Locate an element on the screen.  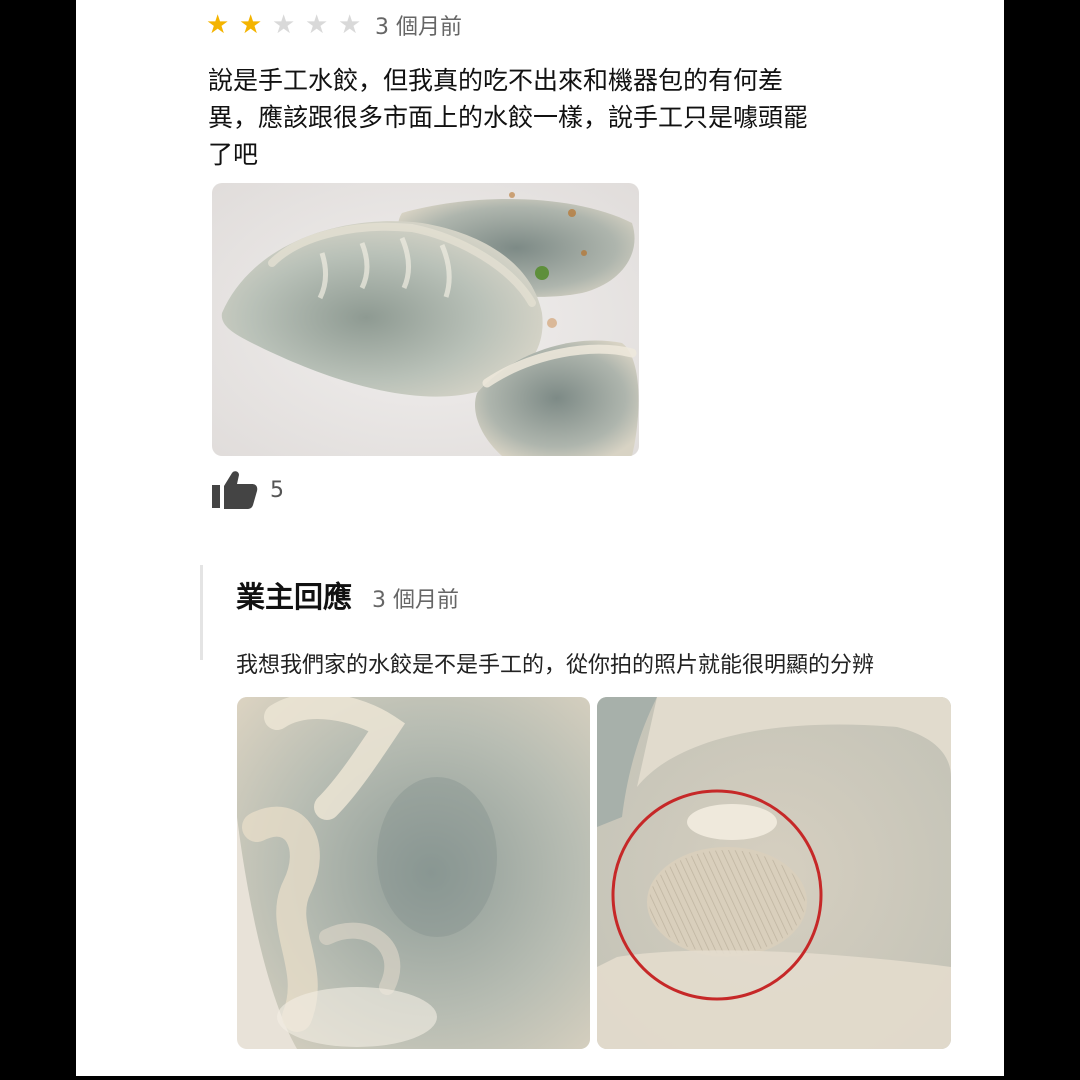
reply-photo-highlighted is located at coordinates (774, 873).